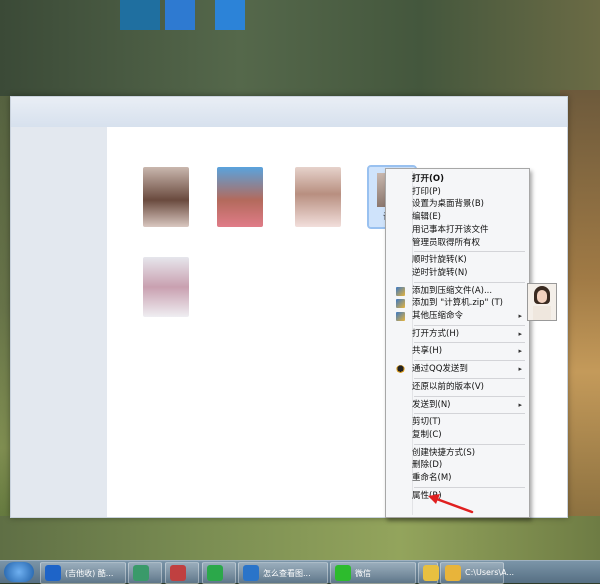 This screenshot has height=584, width=600. Describe the element at coordinates (426, 191) in the screenshot. I see `menu-item-label: 打印(P)` at that location.